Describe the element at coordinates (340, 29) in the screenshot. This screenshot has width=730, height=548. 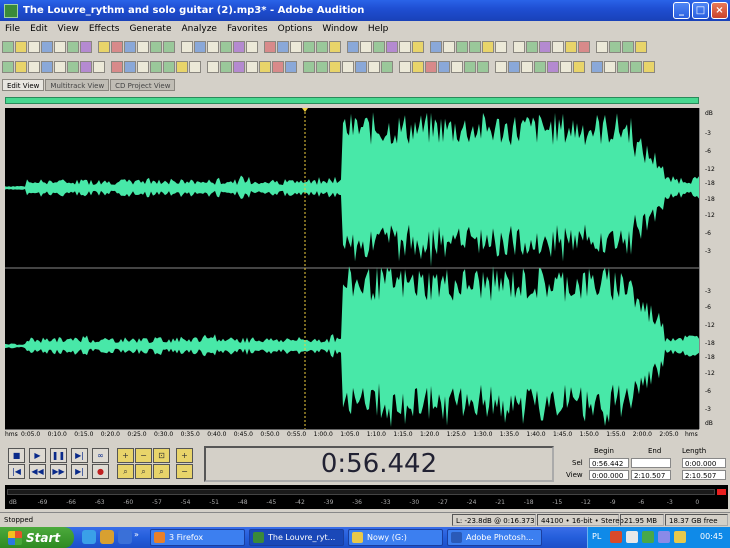
I see `menu-window: Window` at that location.